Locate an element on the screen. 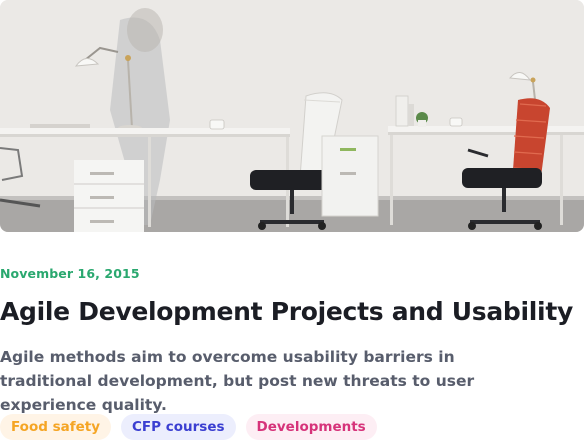 This screenshot has width=584, height=440. tag-food-safety: Food safety is located at coordinates (56, 427).